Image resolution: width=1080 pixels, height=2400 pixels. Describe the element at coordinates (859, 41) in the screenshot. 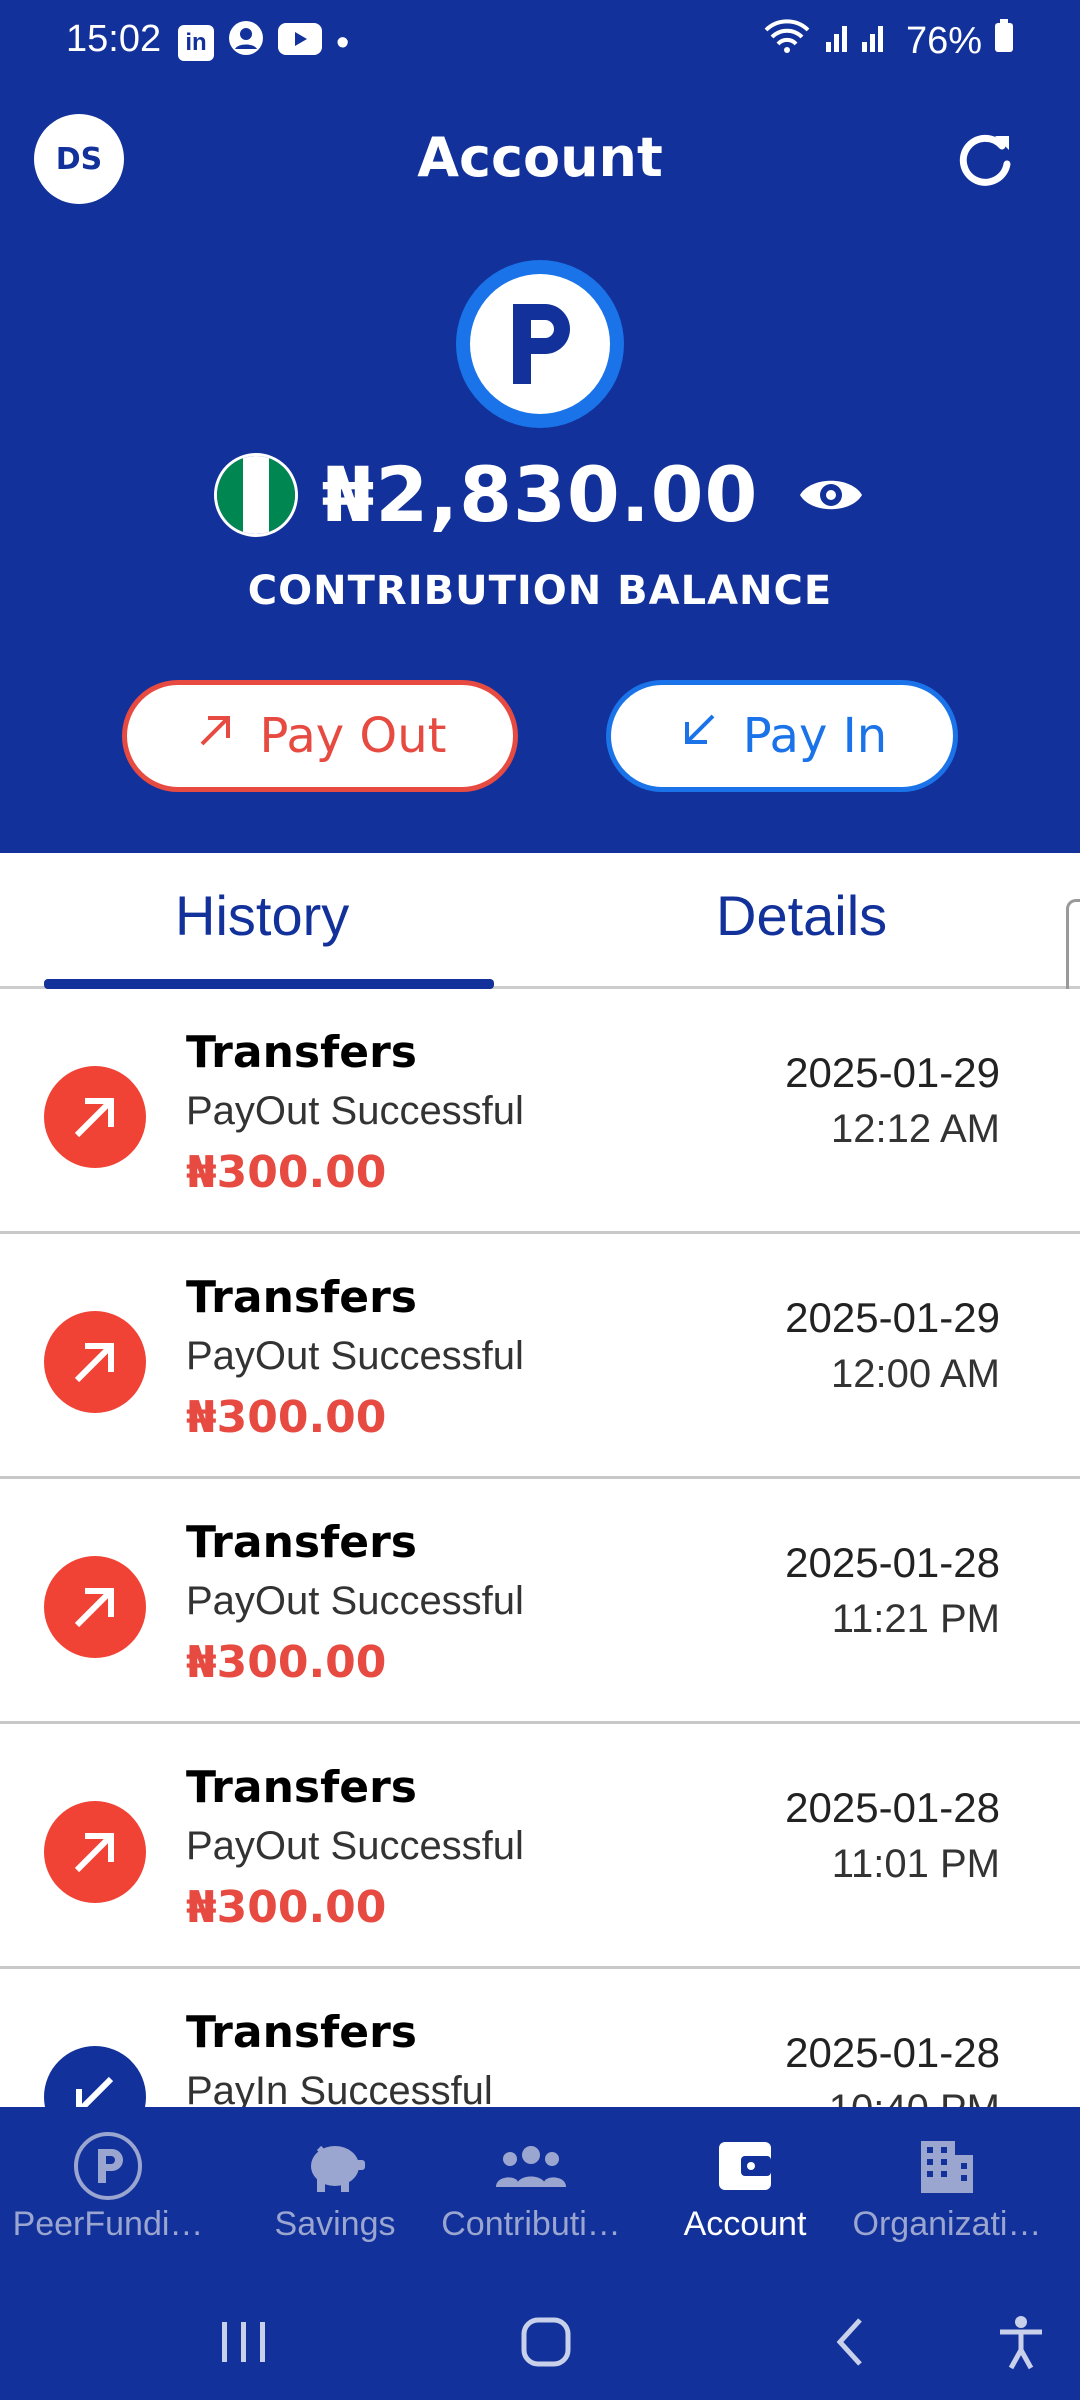

I see `signal-icon` at that location.